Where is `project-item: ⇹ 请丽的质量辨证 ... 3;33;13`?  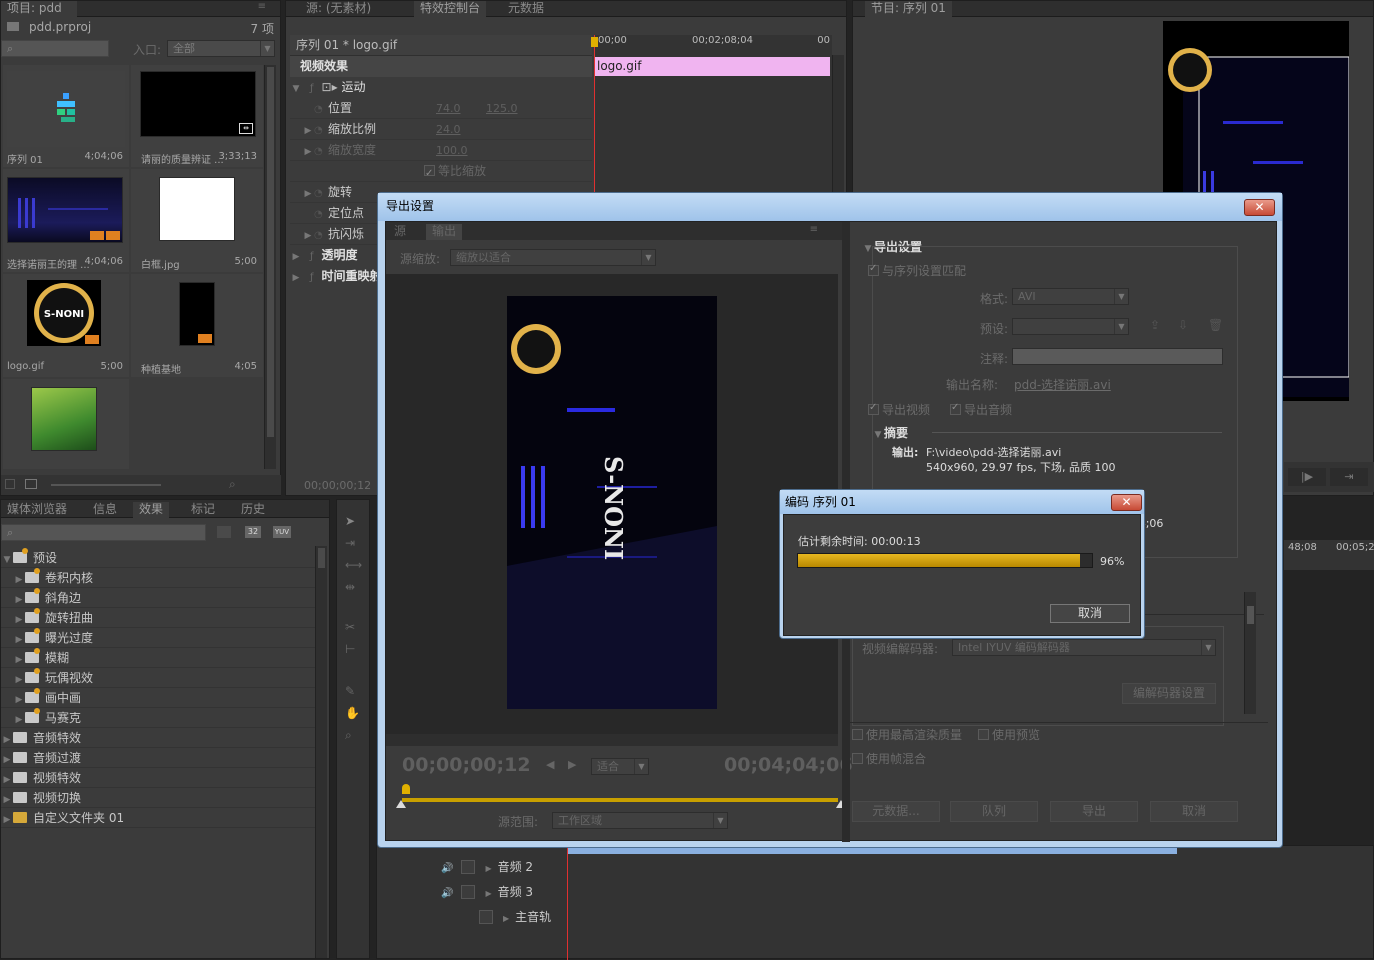
project-item: ⇹ 请丽的质量辨证 ... 3;33;13 is located at coordinates (197, 116).